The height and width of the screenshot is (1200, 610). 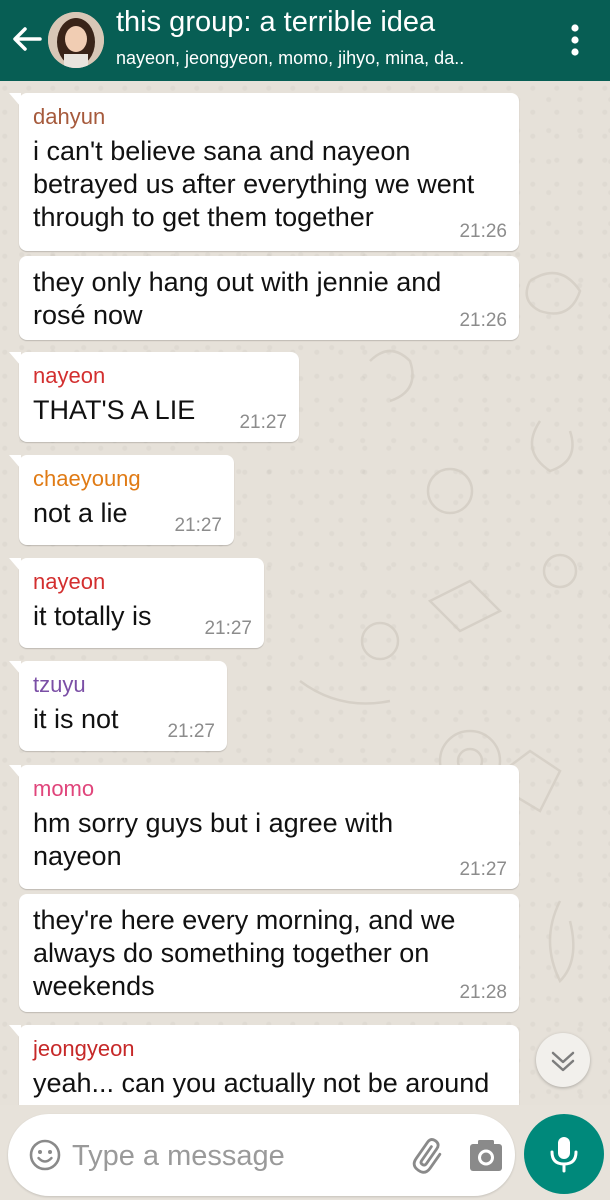 I want to click on message-input, so click(x=222, y=1156).